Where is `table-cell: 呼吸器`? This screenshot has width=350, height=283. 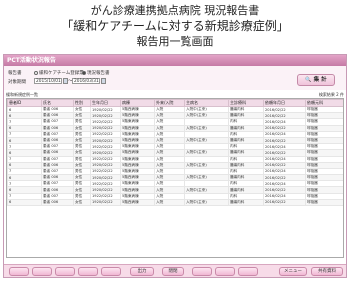 table-cell: 呼吸器 is located at coordinates (324, 202).